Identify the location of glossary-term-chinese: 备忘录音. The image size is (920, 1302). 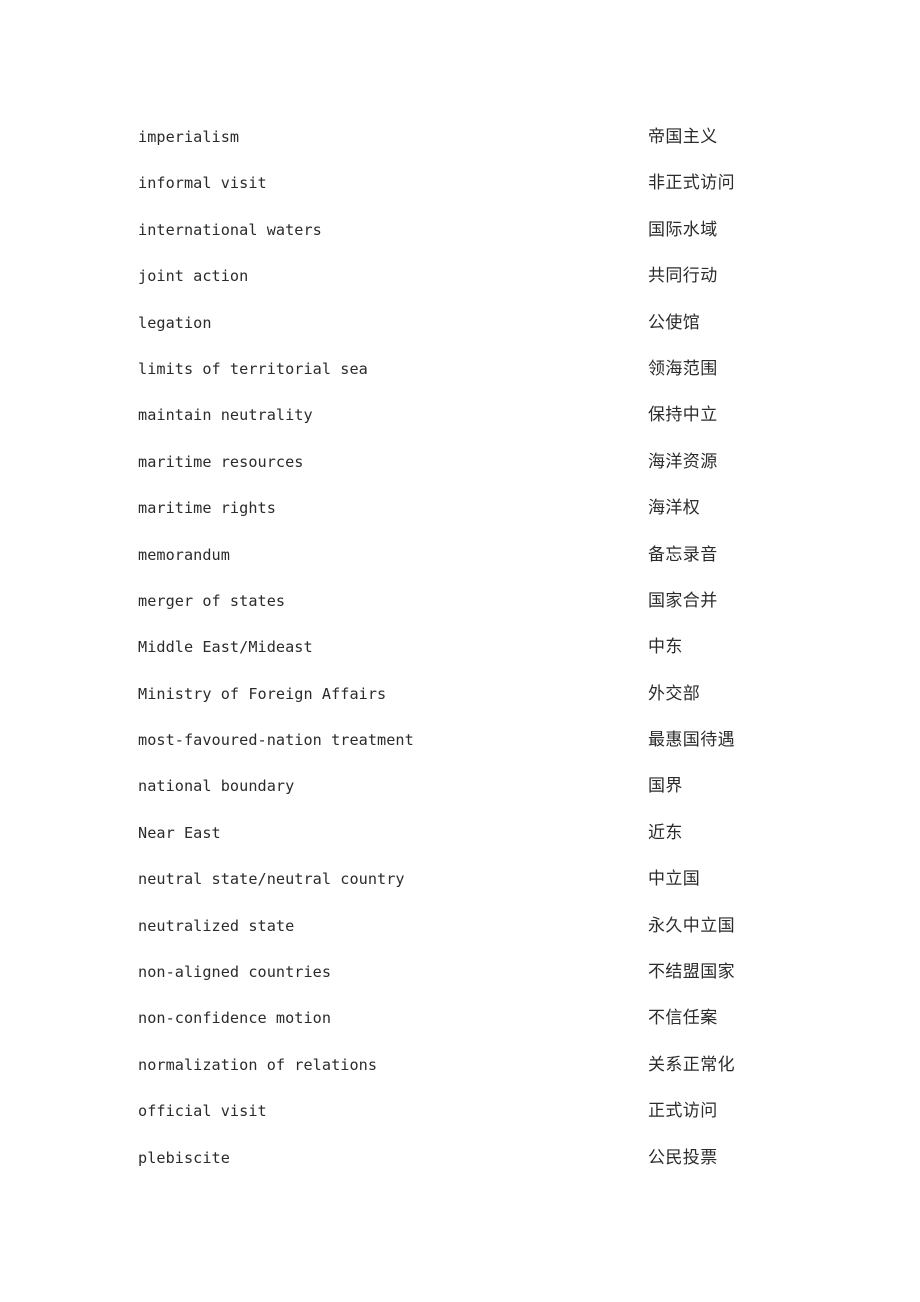
(683, 554).